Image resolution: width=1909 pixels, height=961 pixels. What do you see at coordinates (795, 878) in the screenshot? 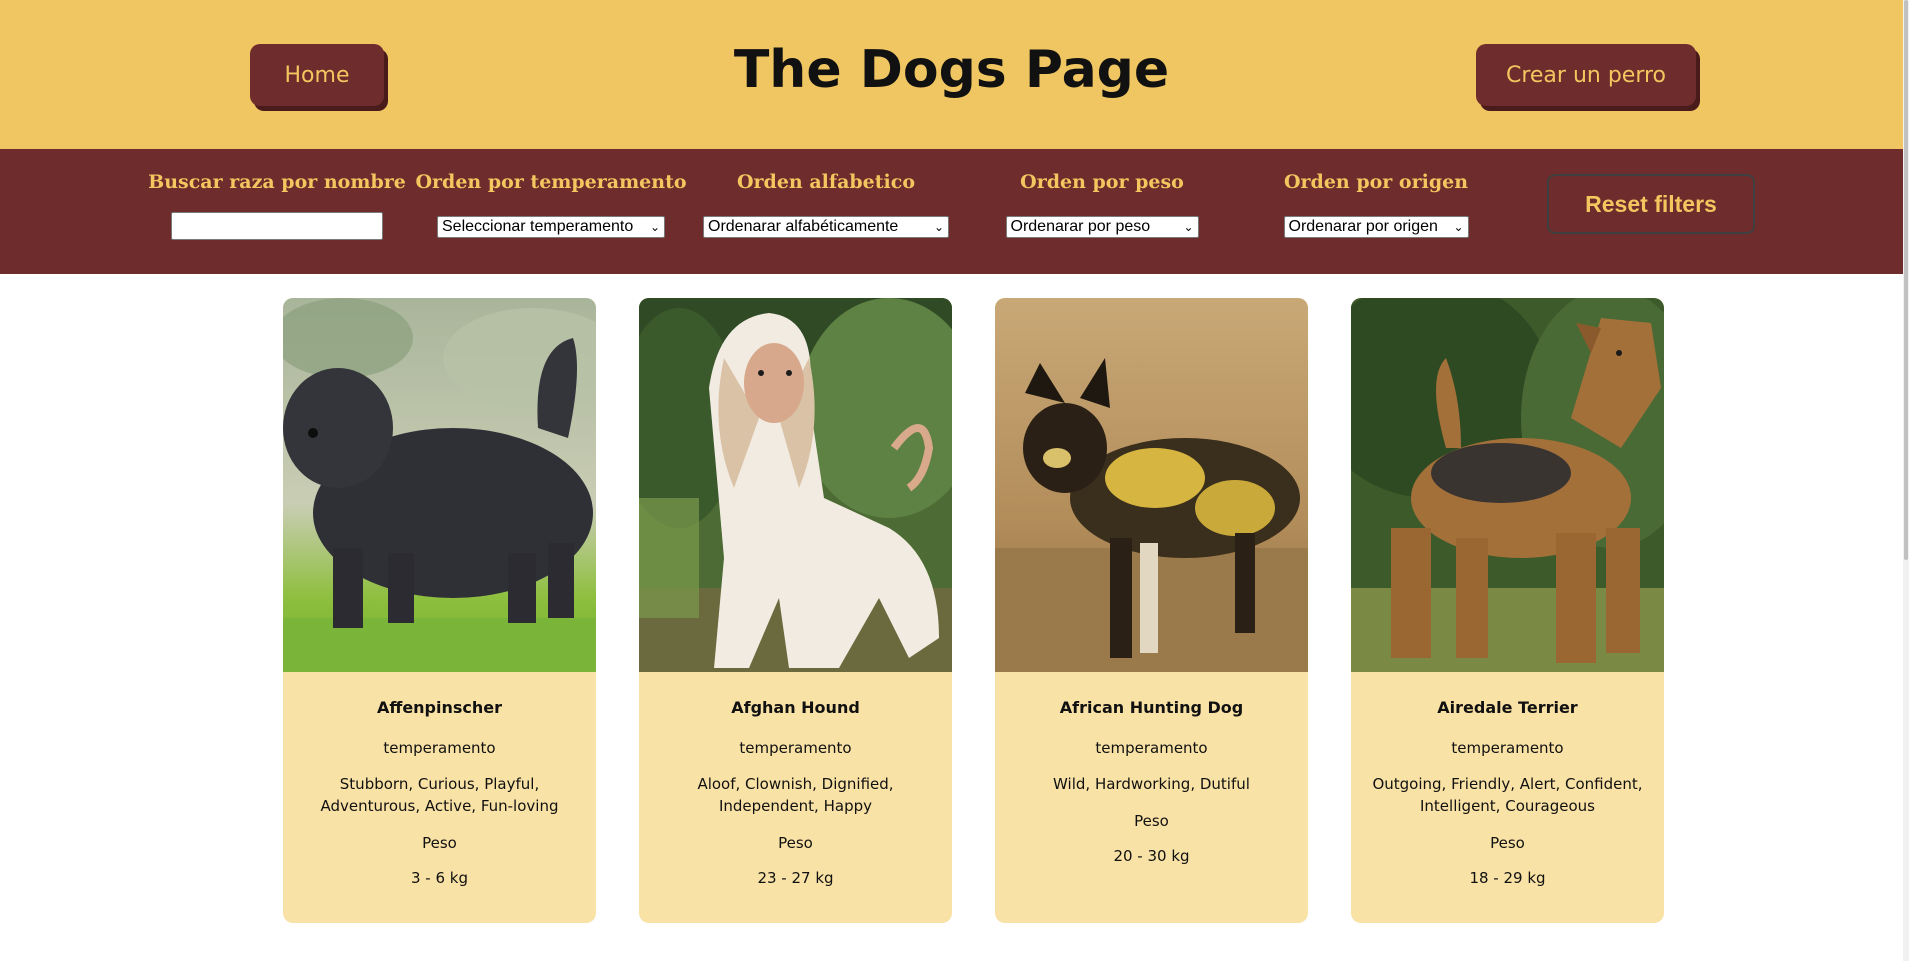
I see `weight-value: 23 - 27 kg` at bounding box center [795, 878].